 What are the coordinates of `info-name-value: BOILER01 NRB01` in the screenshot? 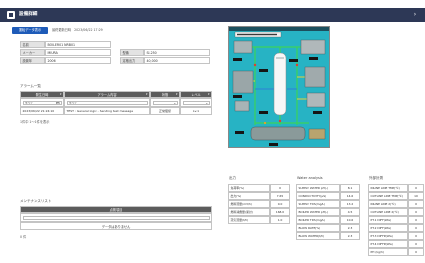 It's located at (78, 44).